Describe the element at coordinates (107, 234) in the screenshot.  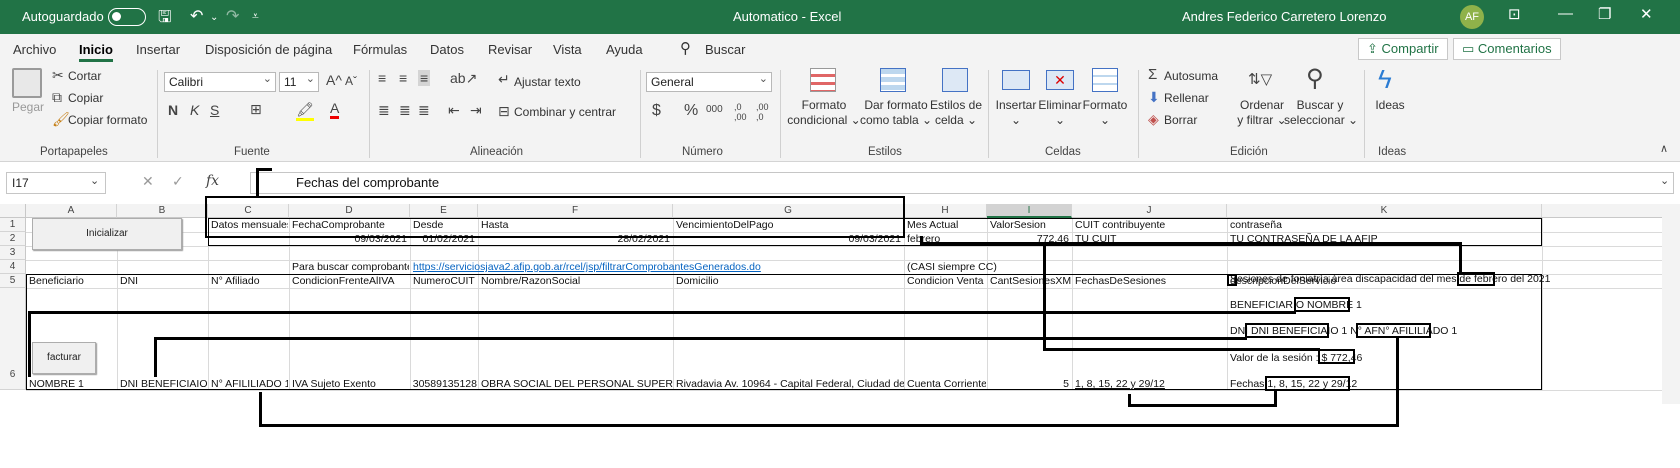
I see `initialize-button: Inicializar` at that location.